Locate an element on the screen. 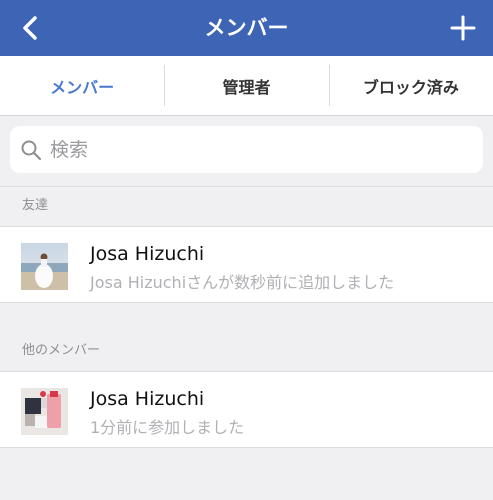 The width and height of the screenshot is (493, 500). back-button is located at coordinates (30, 28).